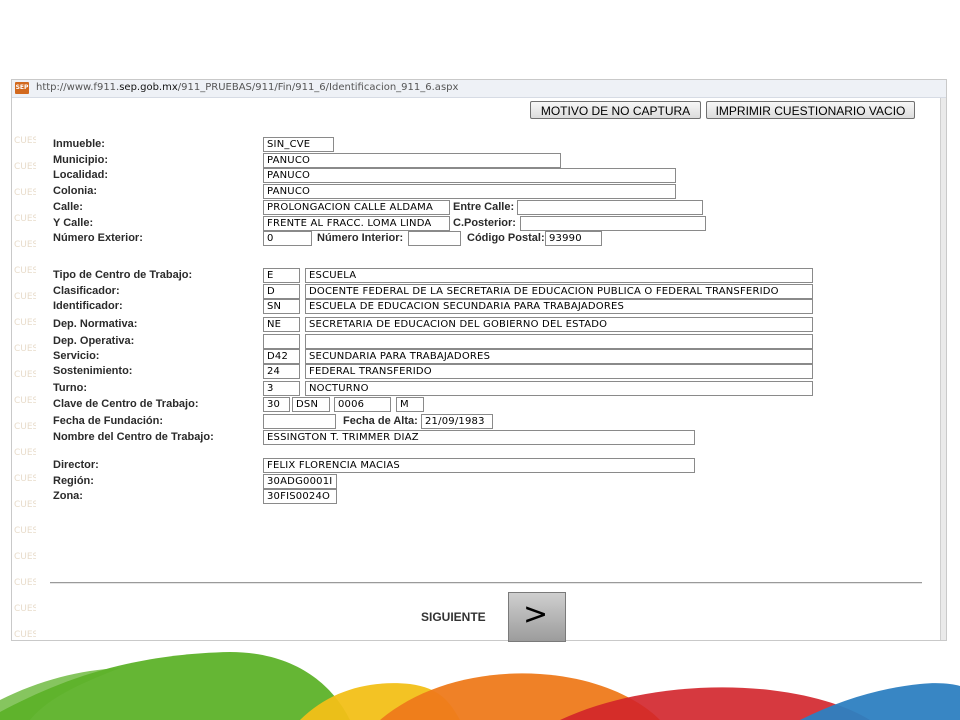 The width and height of the screenshot is (960, 720). What do you see at coordinates (536, 614) in the screenshot?
I see `chevron-right-icon: >` at bounding box center [536, 614].